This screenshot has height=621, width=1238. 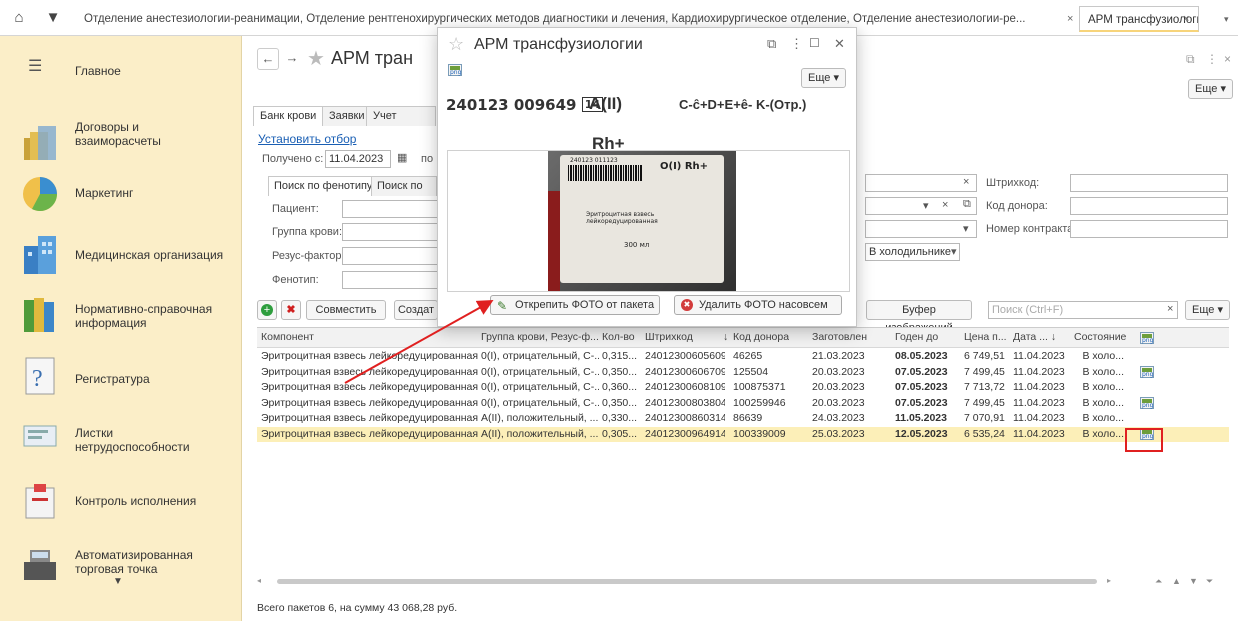 I want to click on barcode-input, so click(x=1149, y=183).